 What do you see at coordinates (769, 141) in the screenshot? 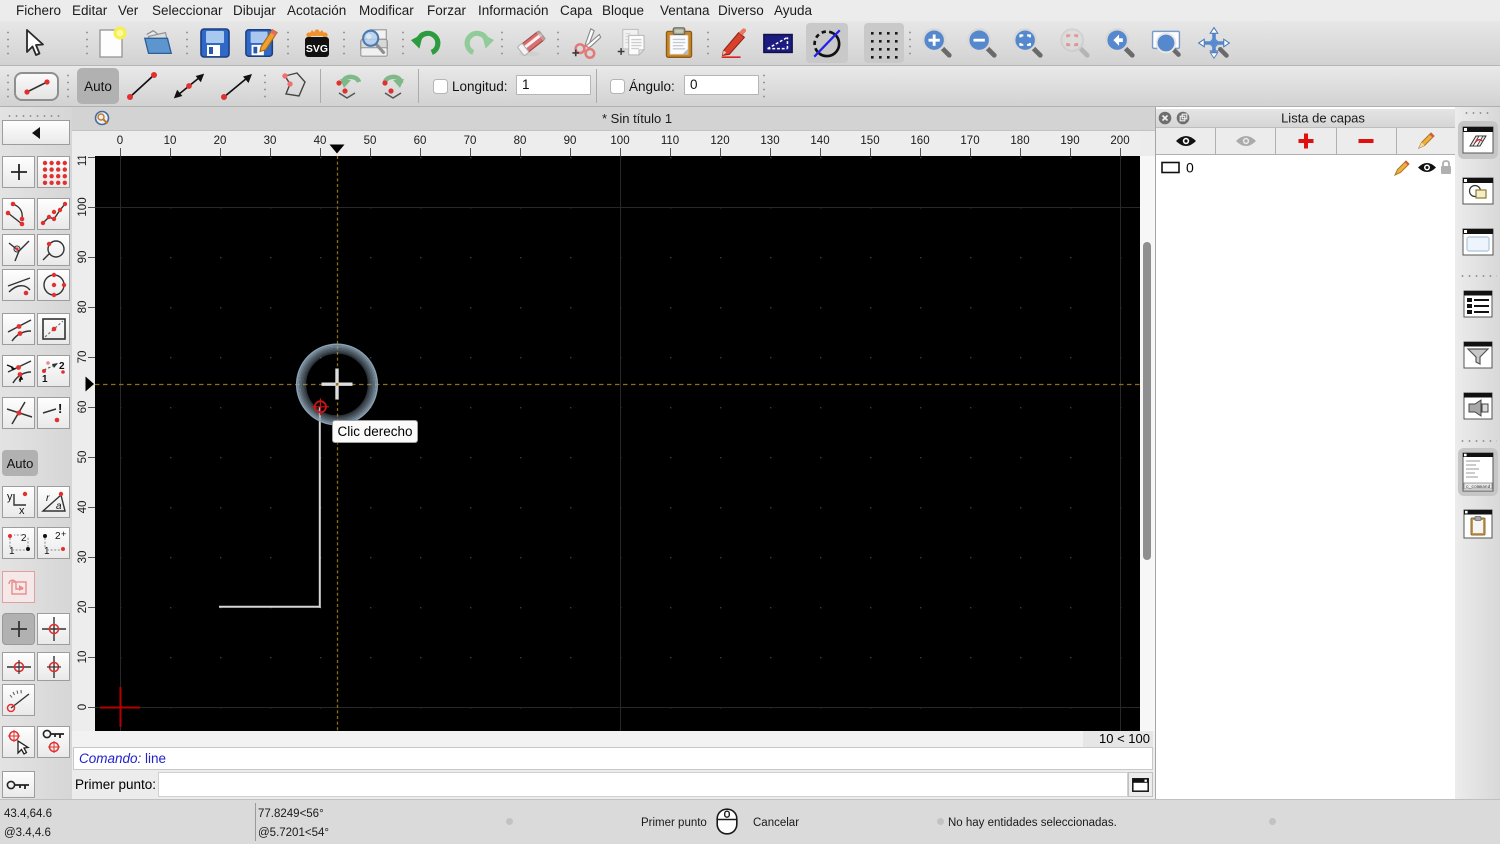
I see `svg-text: 130` at bounding box center [769, 141].